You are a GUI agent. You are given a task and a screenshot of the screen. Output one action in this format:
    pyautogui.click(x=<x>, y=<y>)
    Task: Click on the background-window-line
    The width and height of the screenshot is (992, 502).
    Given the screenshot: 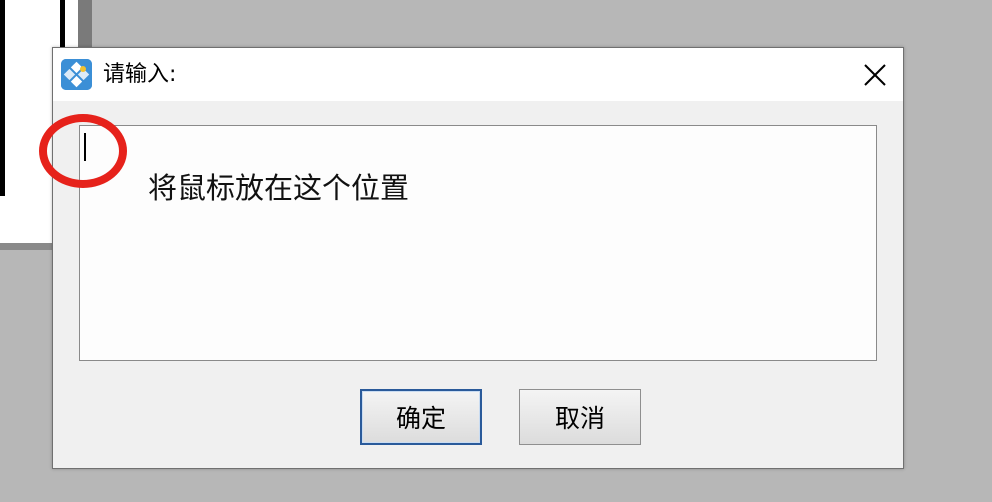 What is the action you would take?
    pyautogui.click(x=2, y=98)
    